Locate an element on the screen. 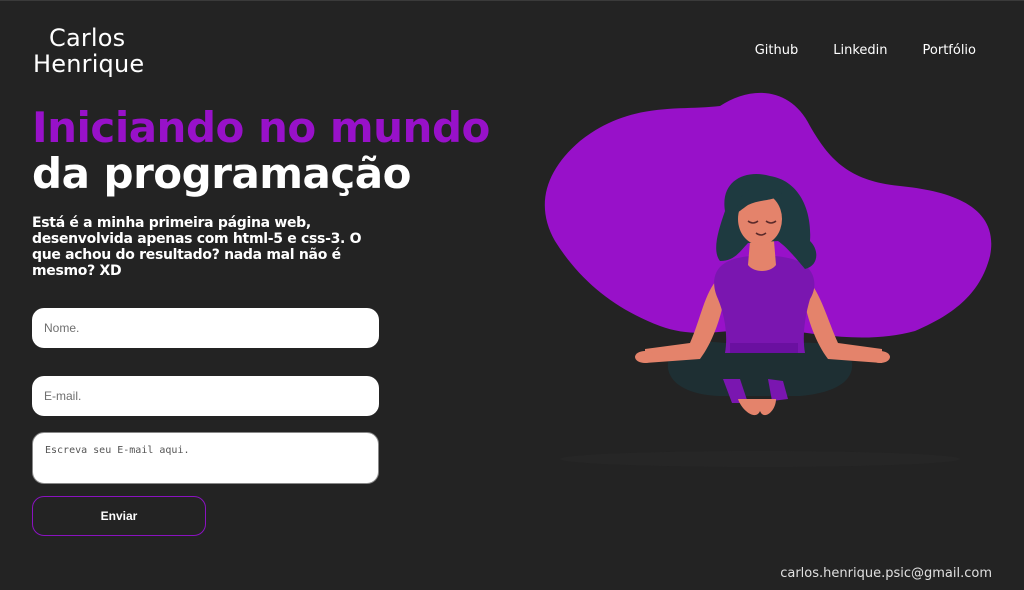 The height and width of the screenshot is (590, 1024). hero-title-line-2: da programação is located at coordinates (221, 173).